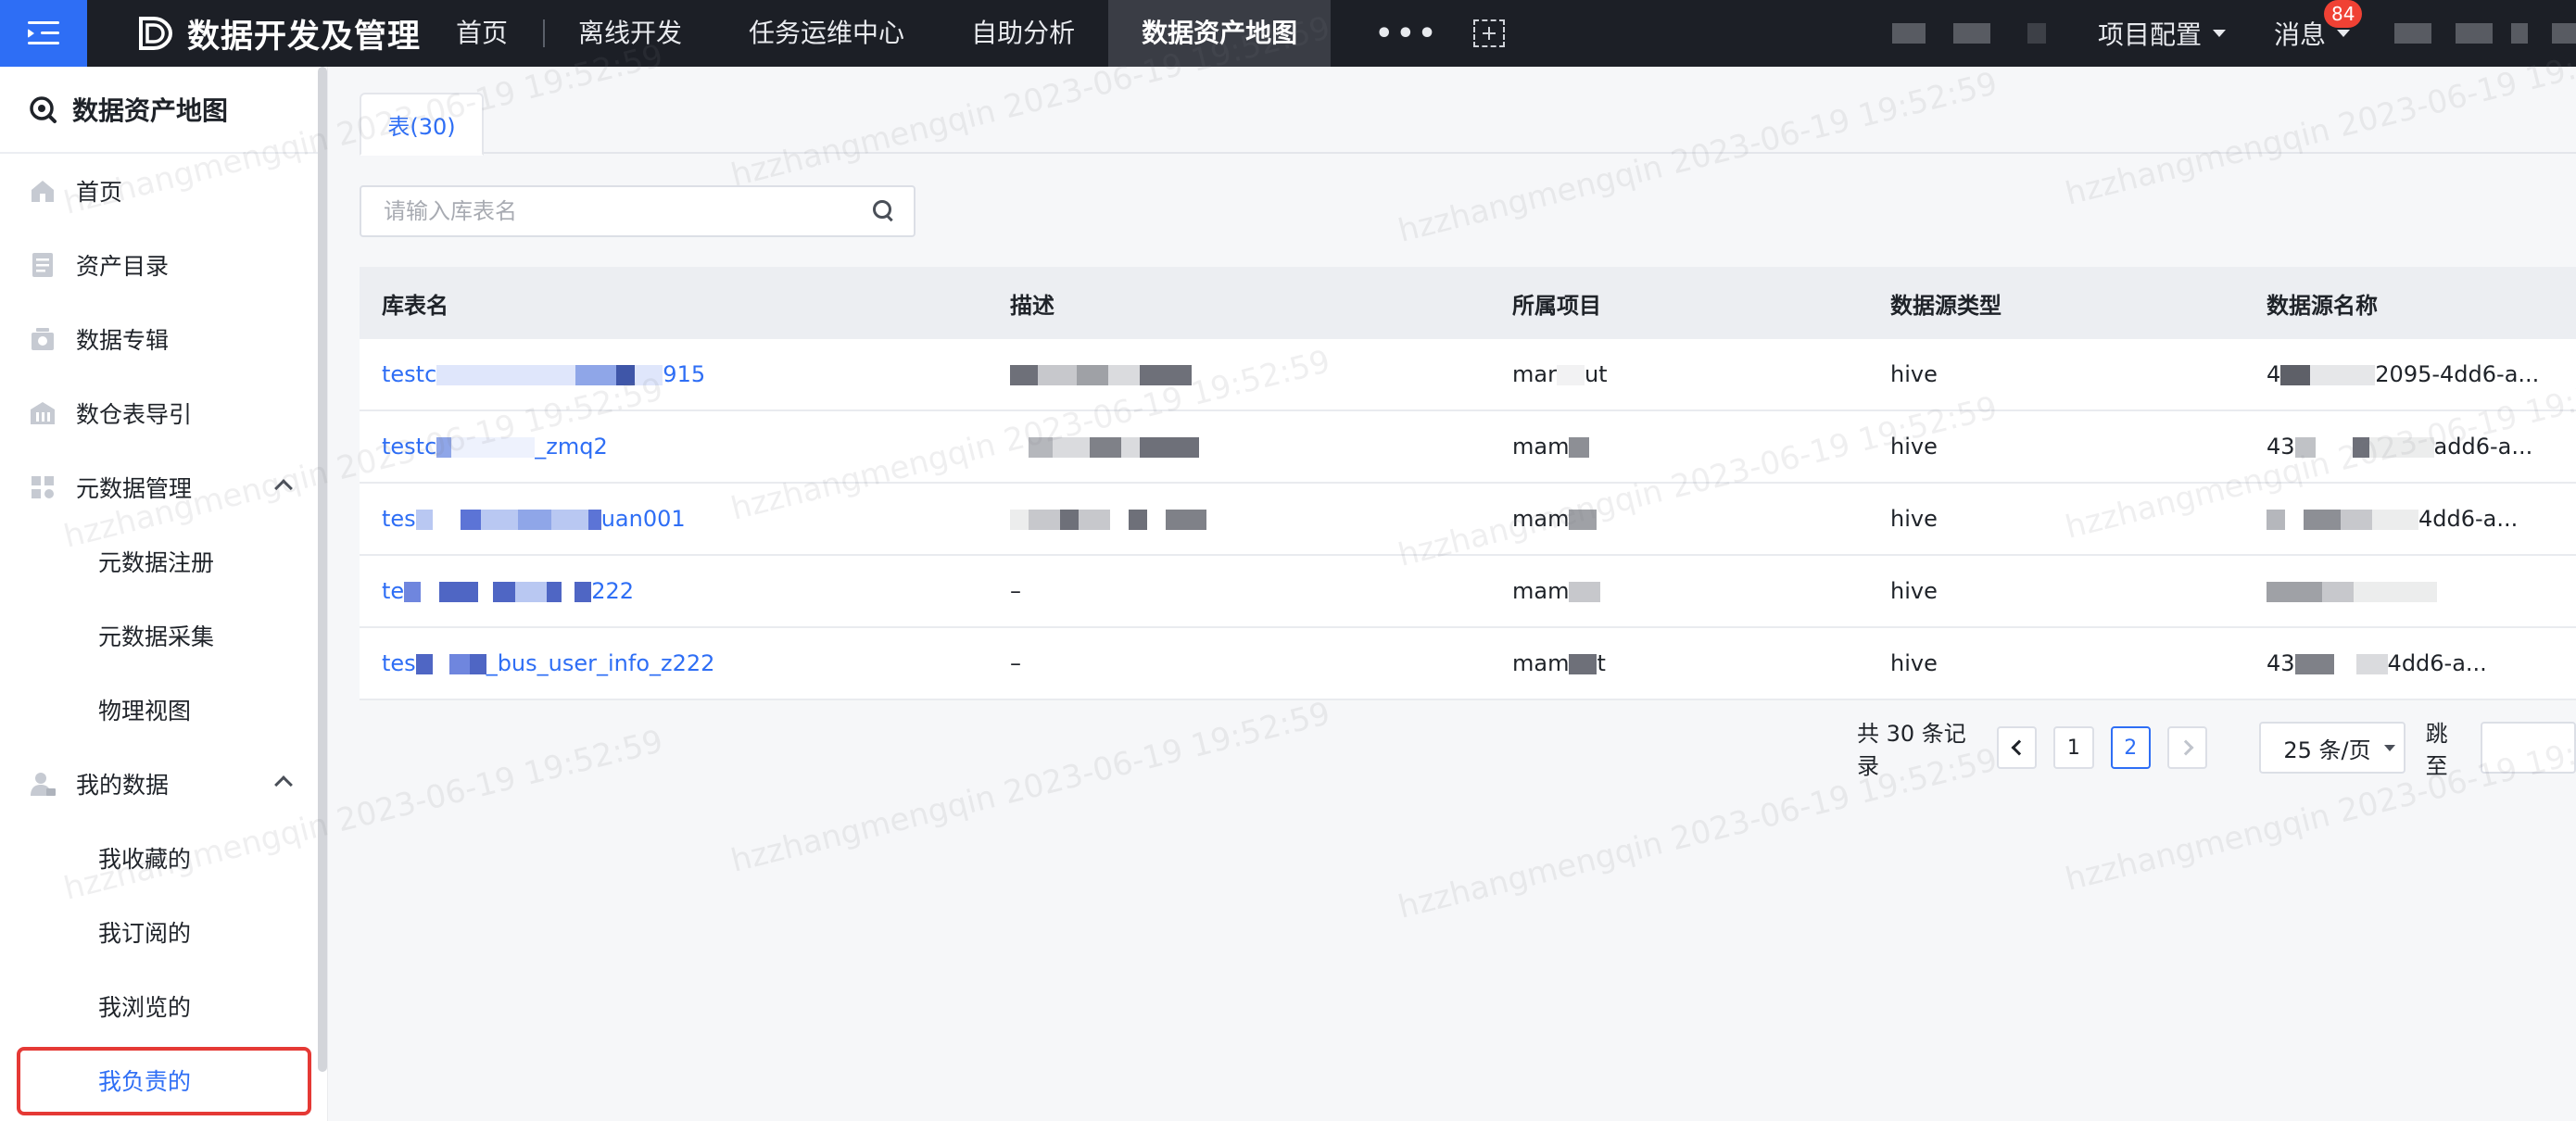  I want to click on sidebar-item-my-data: 我的数据, so click(163, 784).